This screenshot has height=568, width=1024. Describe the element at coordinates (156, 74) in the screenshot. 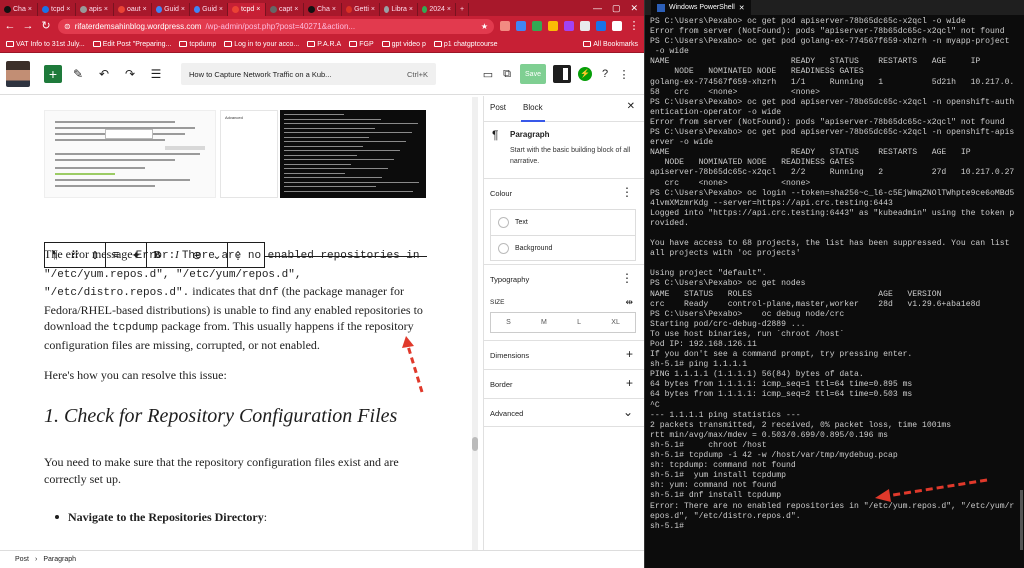

I see `document-overview-icon: ☰` at that location.